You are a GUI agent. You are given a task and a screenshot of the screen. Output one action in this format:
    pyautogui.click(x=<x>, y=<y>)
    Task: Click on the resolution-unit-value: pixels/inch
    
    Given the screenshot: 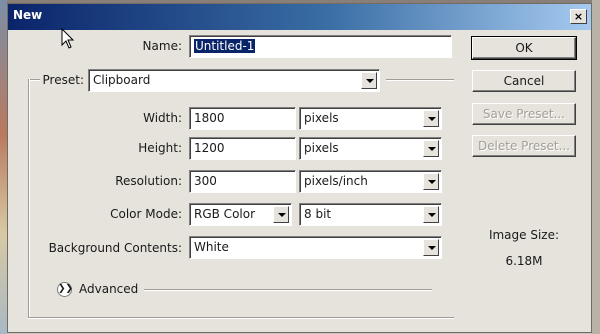 What is the action you would take?
    pyautogui.click(x=336, y=181)
    